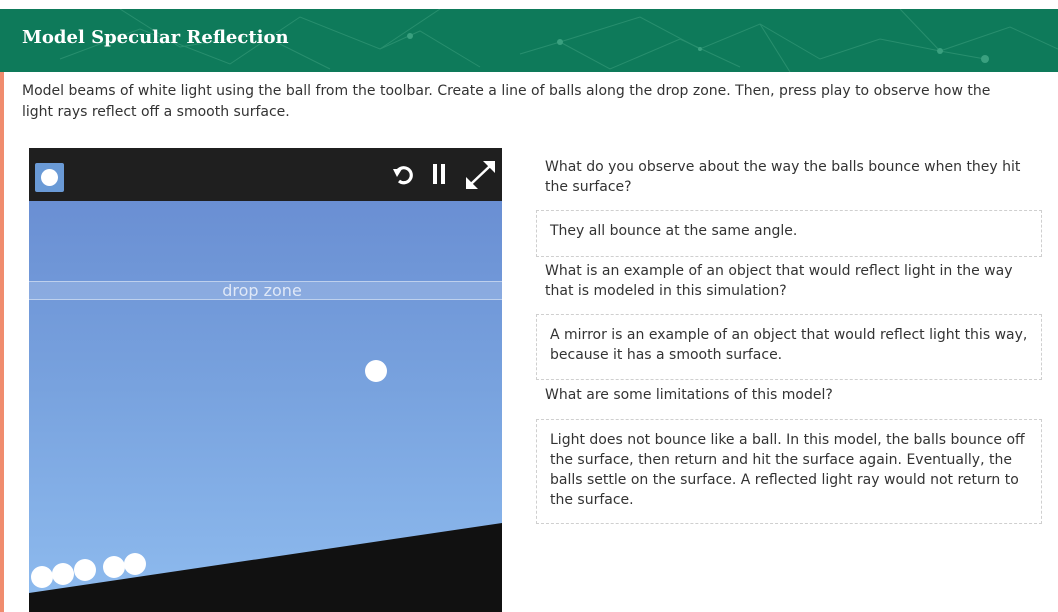  Describe the element at coordinates (155, 37) in the screenshot. I see `page-title: Model Specular Reflection` at that location.